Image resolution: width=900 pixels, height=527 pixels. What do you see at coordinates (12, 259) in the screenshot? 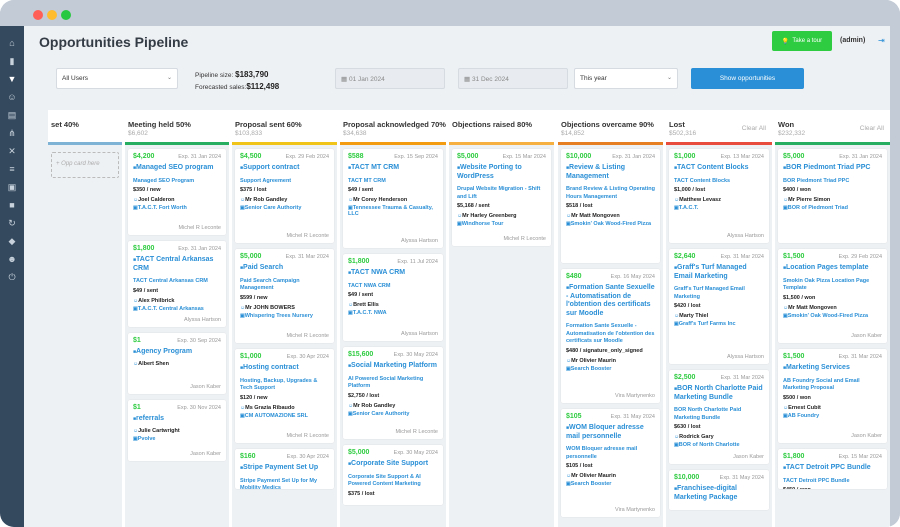
I see `user-settings-icon: ☻` at bounding box center [12, 259].